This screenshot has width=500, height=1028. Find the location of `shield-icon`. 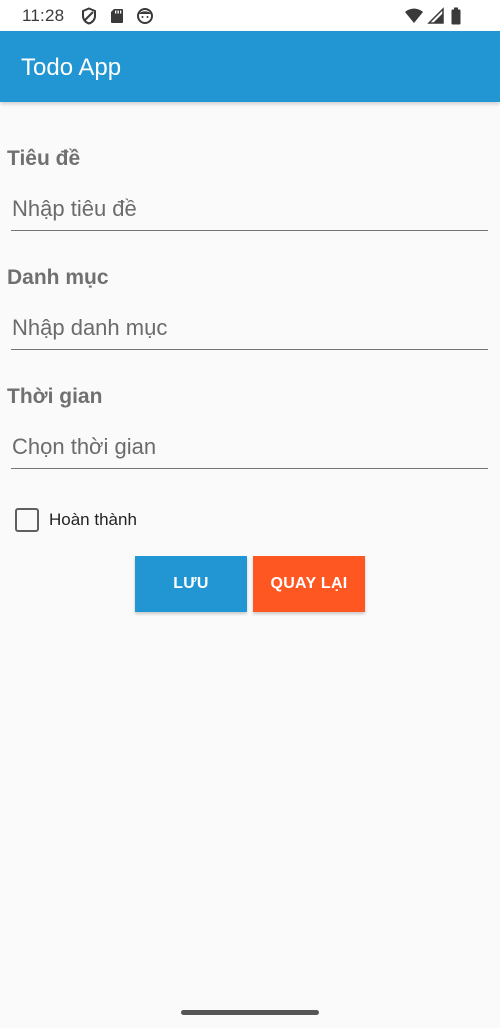

shield-icon is located at coordinates (89, 16).